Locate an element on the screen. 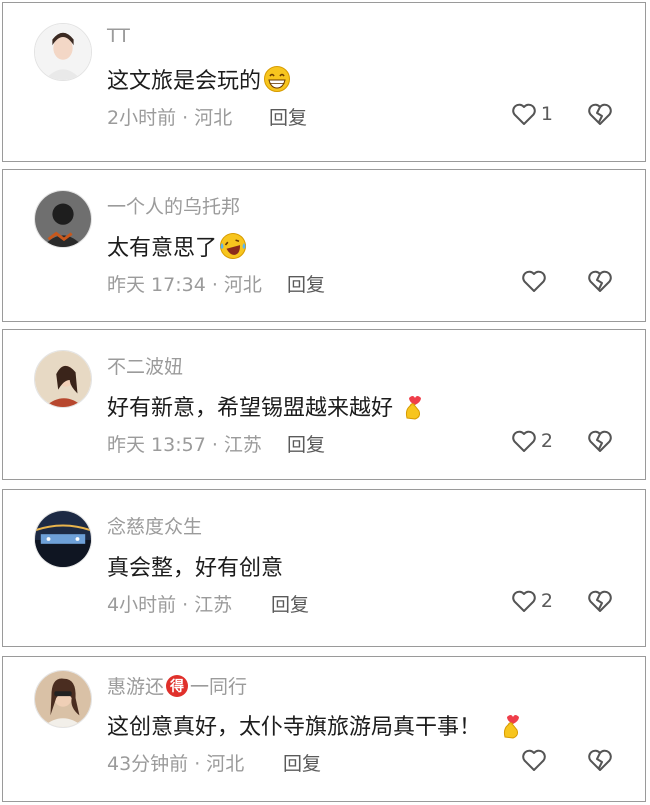 Image resolution: width=650 pixels, height=805 pixels. comment-text: 这创意真好，太仆寺旗旅游局真干事！ is located at coordinates (294, 727).